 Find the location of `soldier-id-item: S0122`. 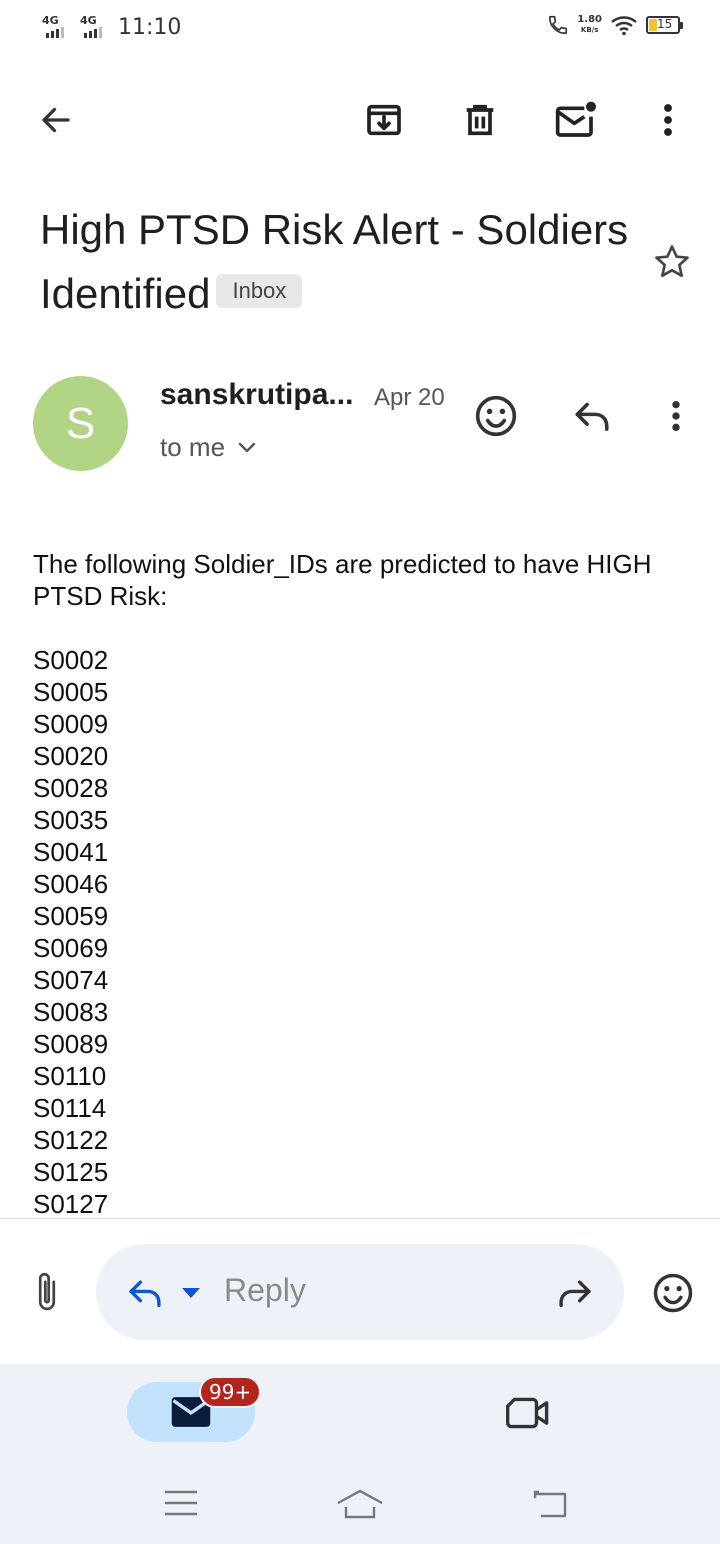

soldier-id-item: S0122 is located at coordinates (71, 1140).